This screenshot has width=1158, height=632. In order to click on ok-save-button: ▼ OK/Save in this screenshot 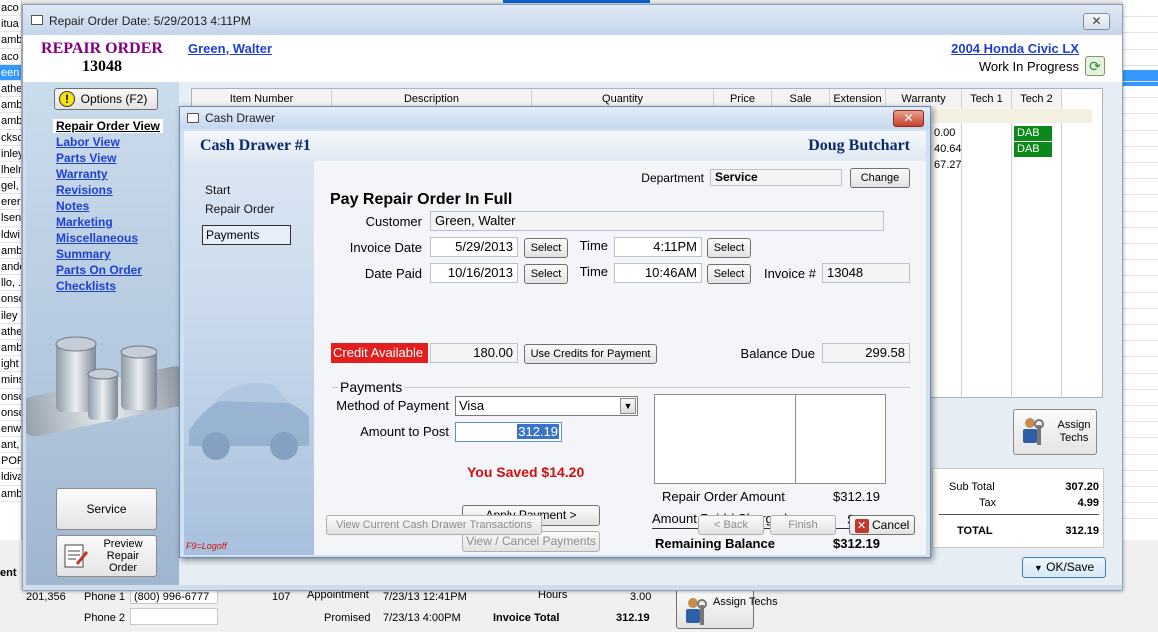, I will do `click(1064, 567)`.